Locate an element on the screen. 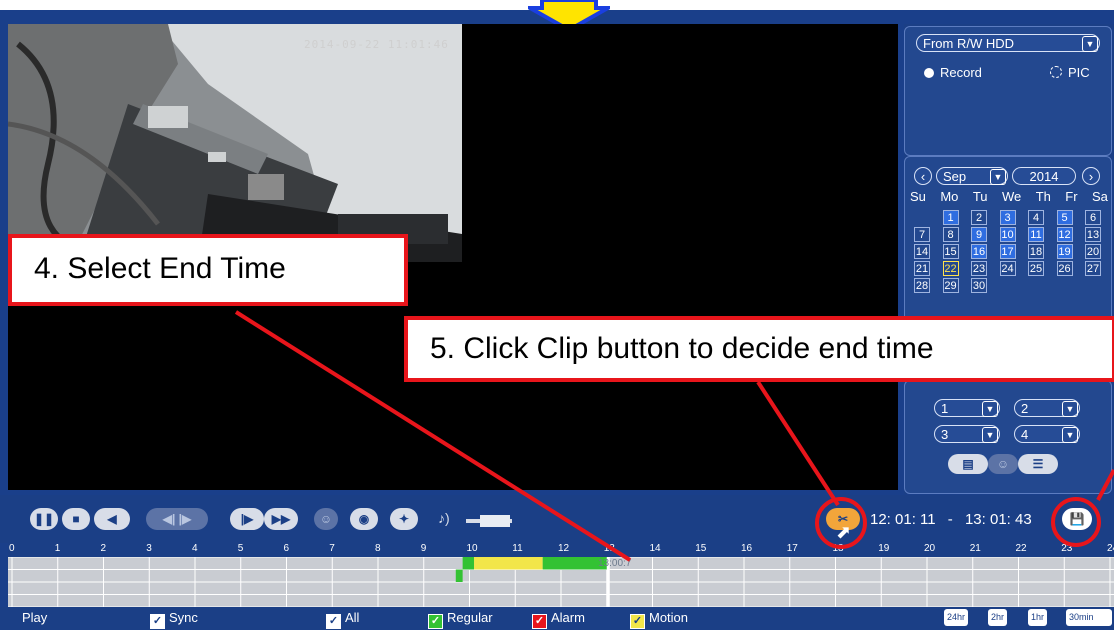 The image size is (1114, 630). slow-play-button: ◀| |▶ is located at coordinates (177, 519).